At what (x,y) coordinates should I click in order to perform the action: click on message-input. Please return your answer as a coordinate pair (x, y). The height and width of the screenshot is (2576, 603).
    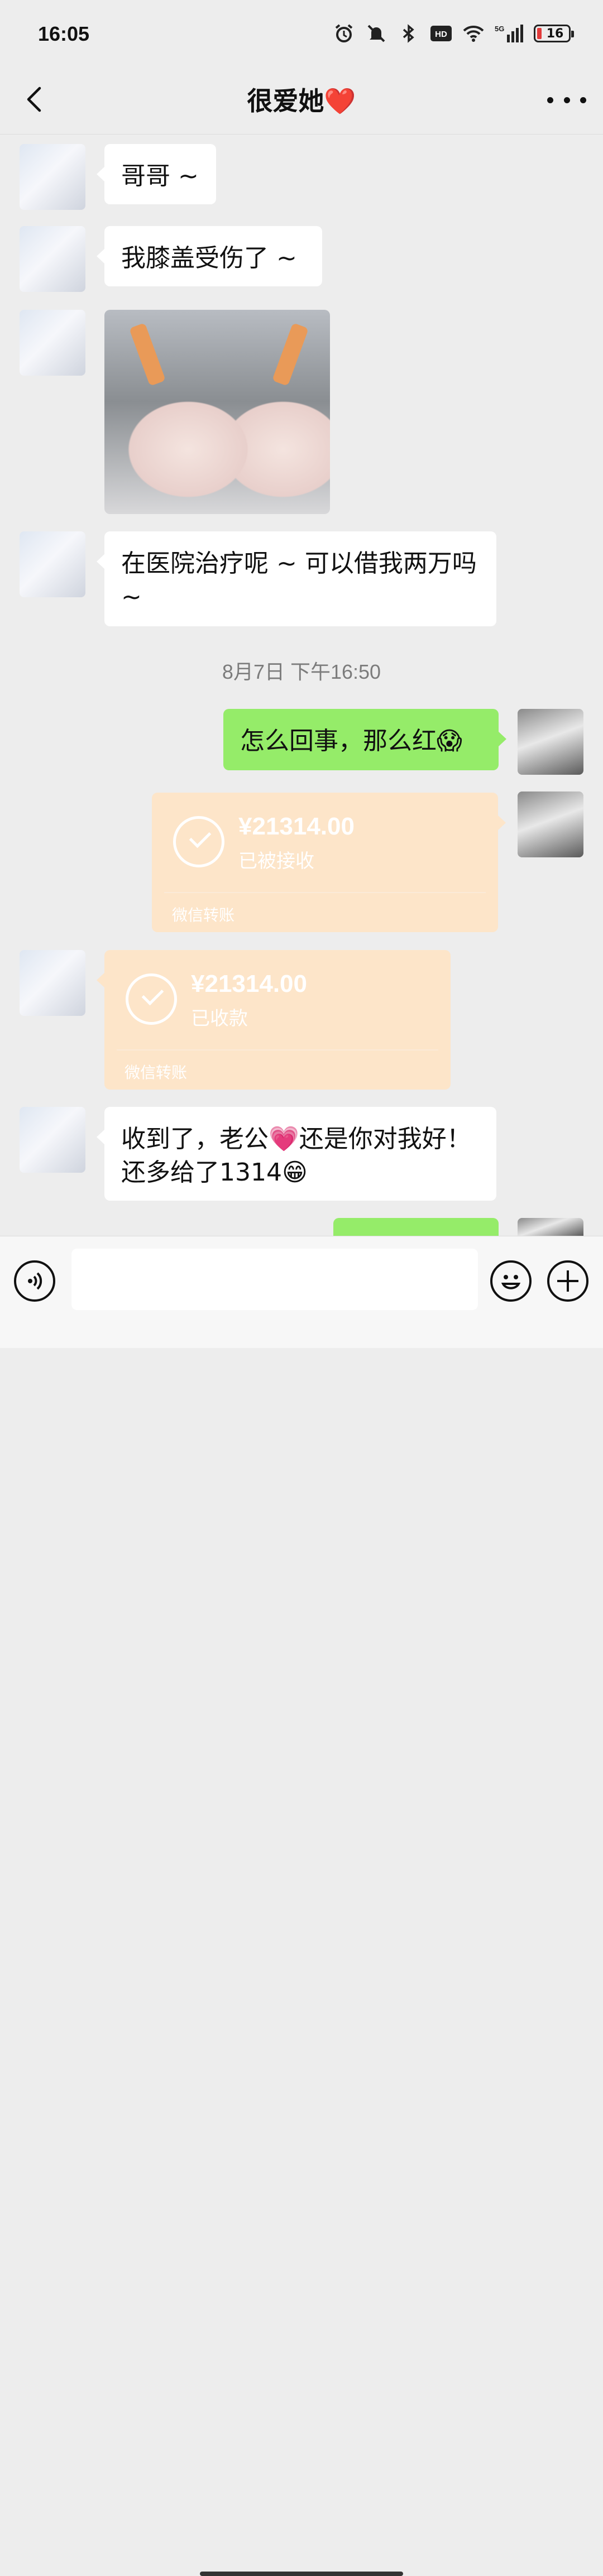
    Looking at the image, I should click on (274, 1279).